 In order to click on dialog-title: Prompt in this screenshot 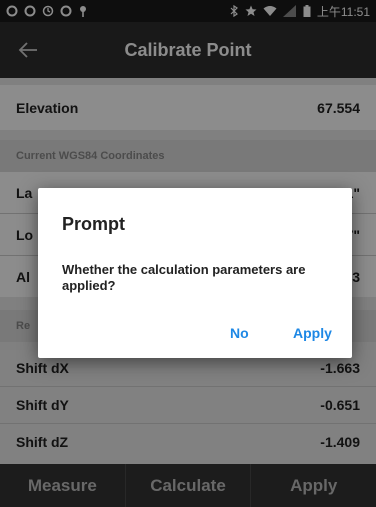, I will do `click(93, 224)`.